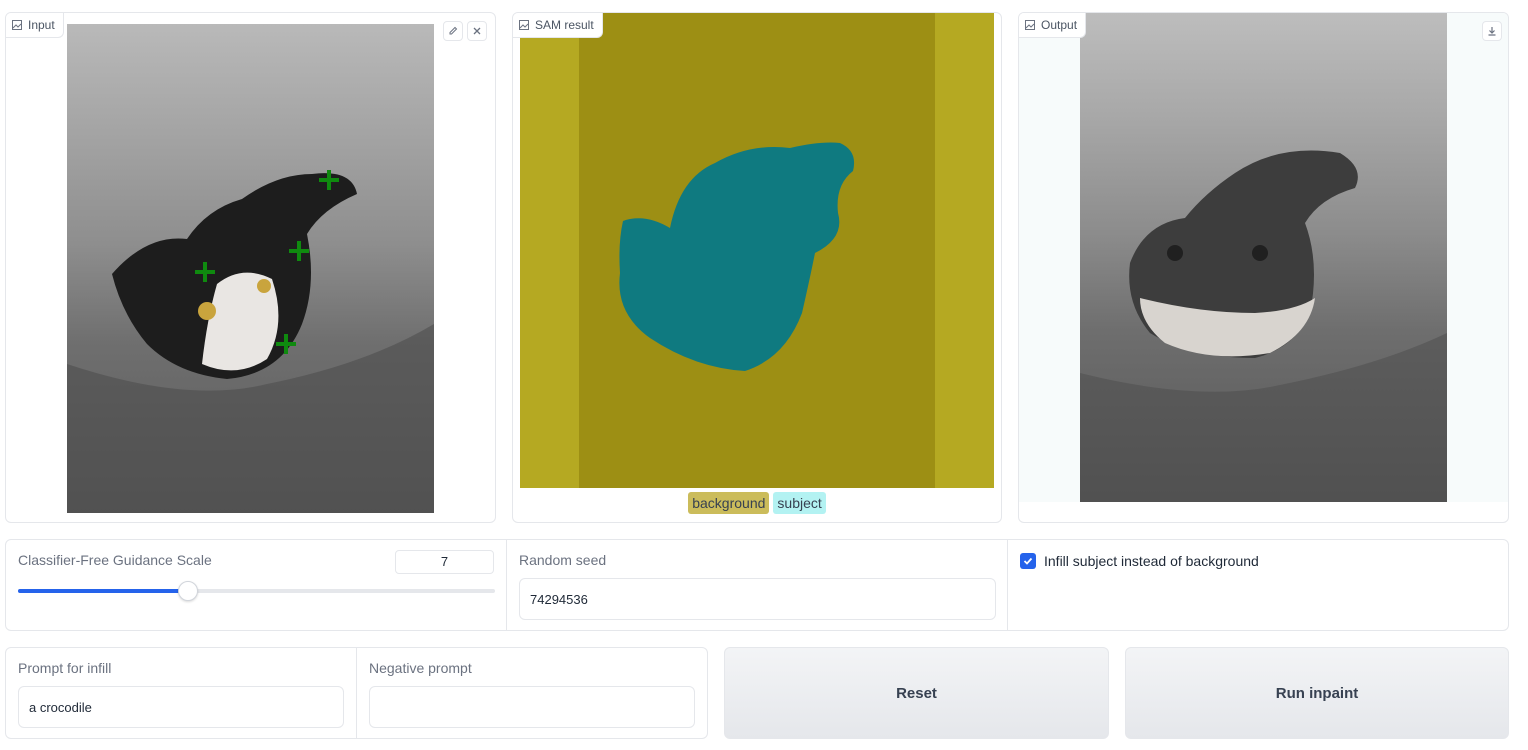 The height and width of the screenshot is (750, 1528). What do you see at coordinates (1059, 25) in the screenshot?
I see `output-label: Output` at bounding box center [1059, 25].